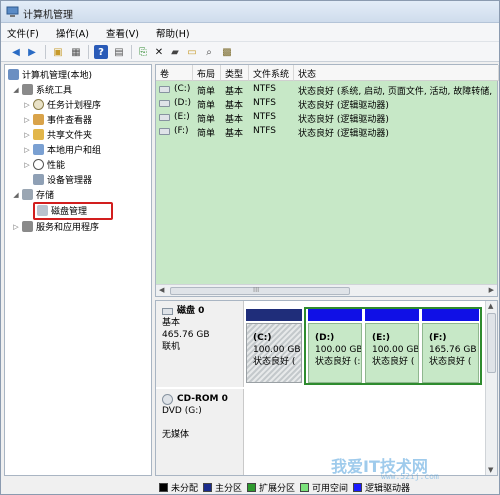 This screenshot has height=495, width=500. I want to click on legend-logical: 逻辑驱动器, so click(381, 487).